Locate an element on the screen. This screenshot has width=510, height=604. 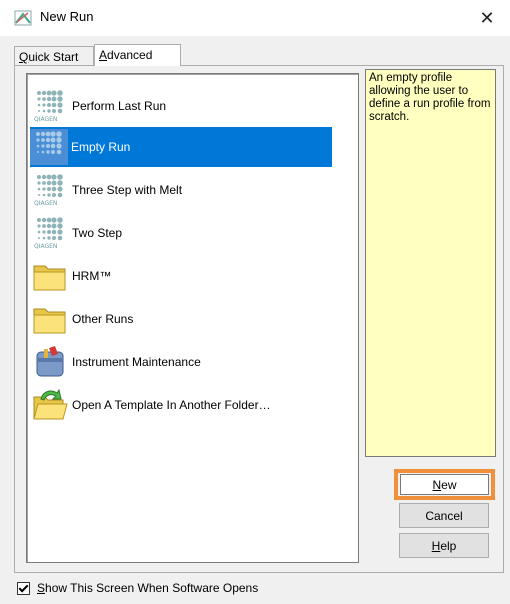
list-item-label: Perform Last Run is located at coordinates (119, 106).